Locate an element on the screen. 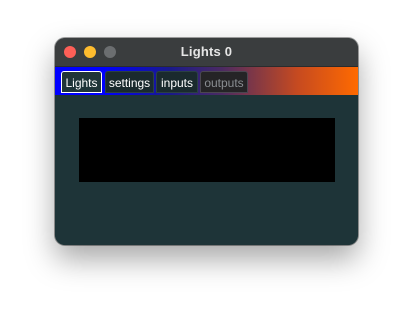 This screenshot has width=414, height=319. window-title: Lights 0 is located at coordinates (206, 51).